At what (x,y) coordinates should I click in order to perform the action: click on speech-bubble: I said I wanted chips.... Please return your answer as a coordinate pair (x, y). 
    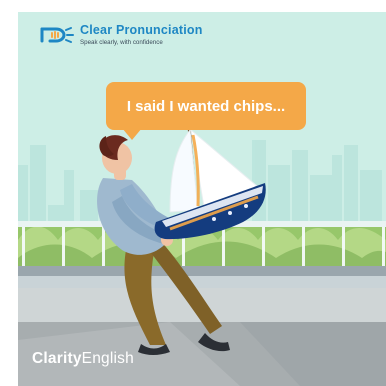
    Looking at the image, I should click on (206, 111).